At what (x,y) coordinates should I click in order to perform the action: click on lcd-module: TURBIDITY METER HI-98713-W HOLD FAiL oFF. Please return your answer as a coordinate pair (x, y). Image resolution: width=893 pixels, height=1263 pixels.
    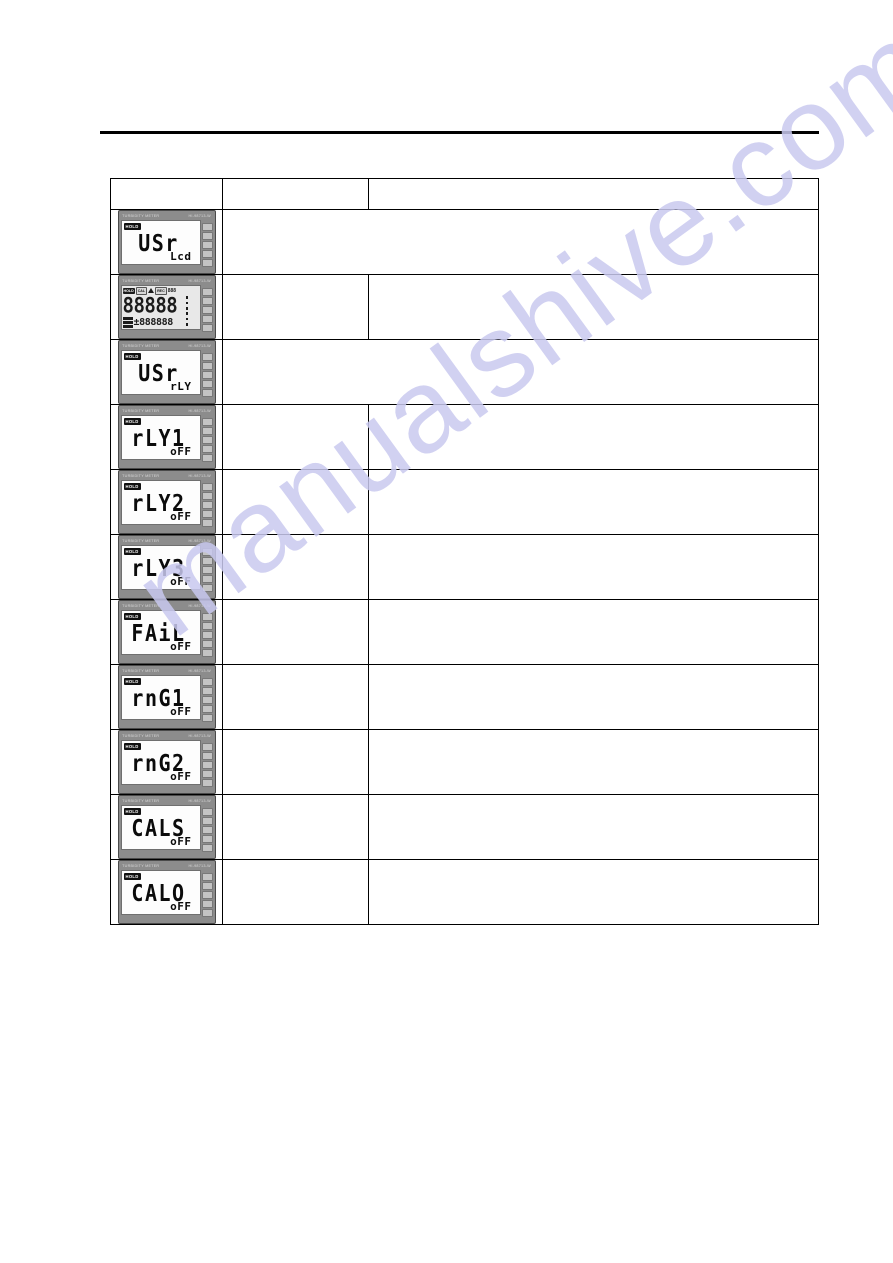
    Looking at the image, I should click on (166, 632).